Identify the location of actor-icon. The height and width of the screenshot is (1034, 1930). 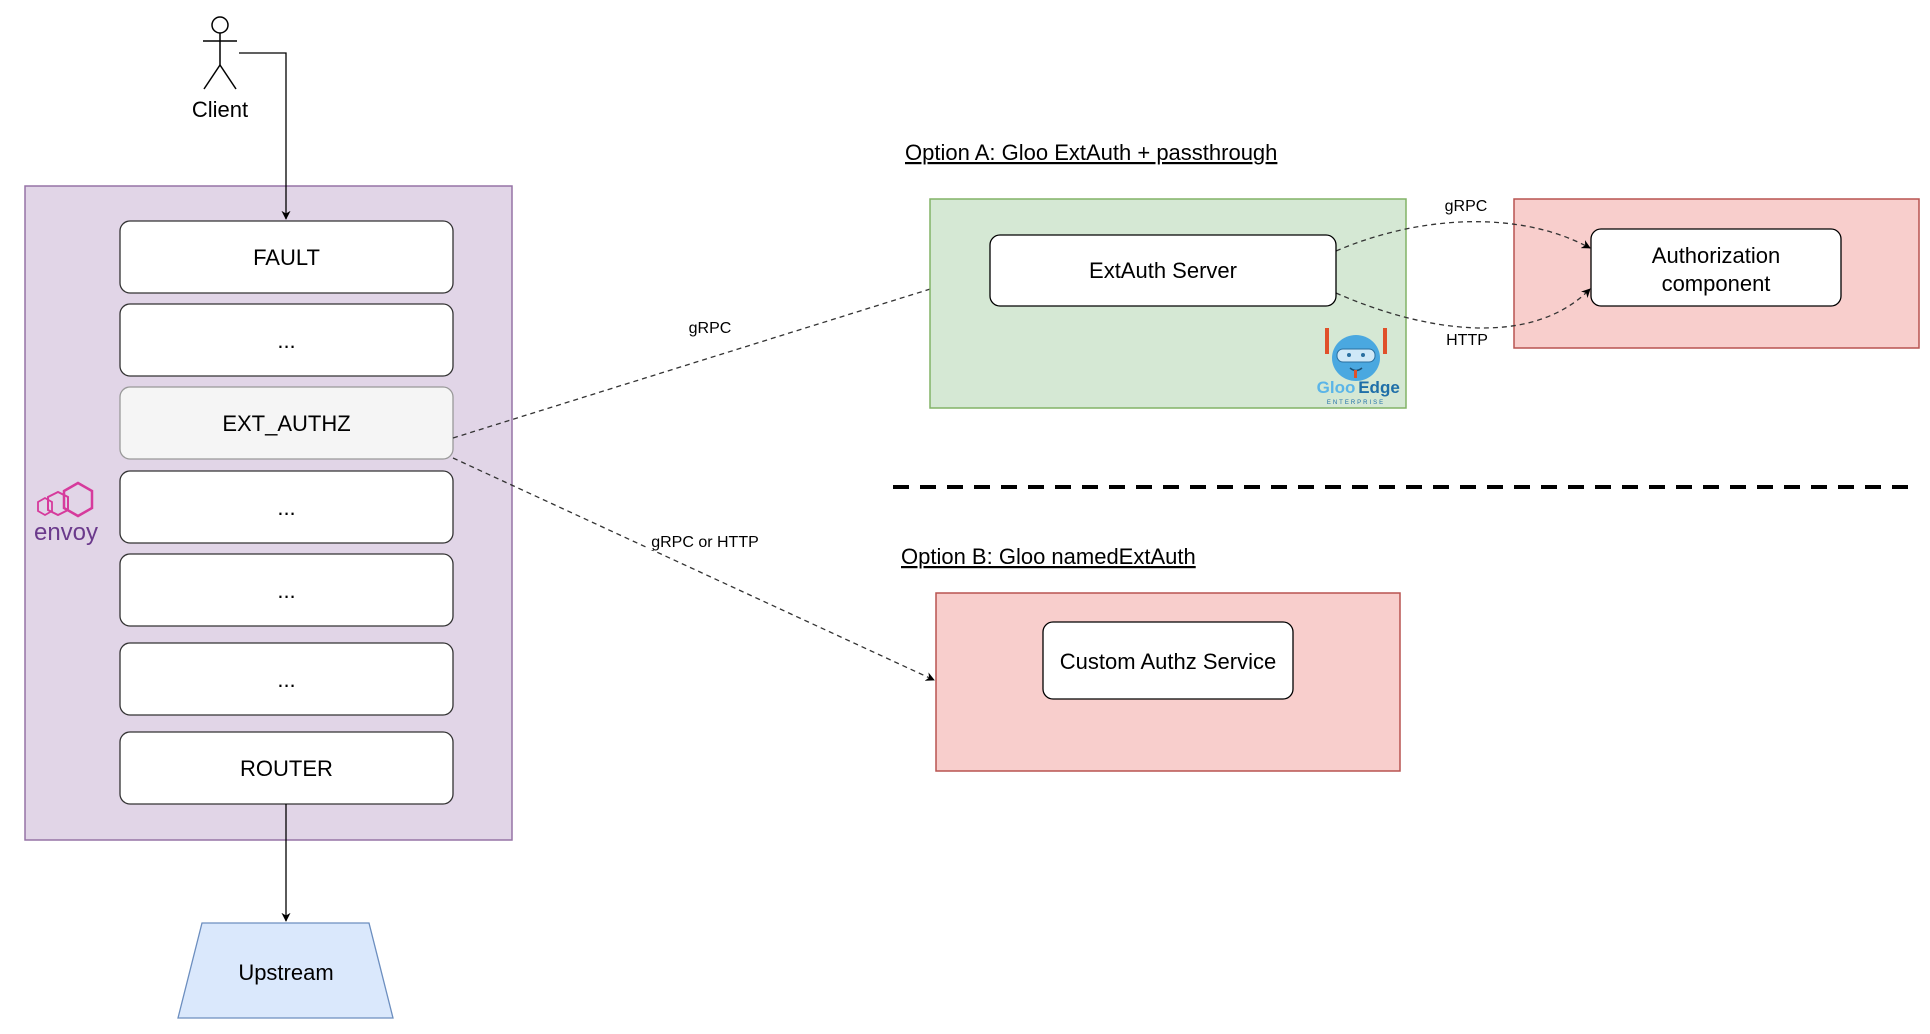
(220, 53).